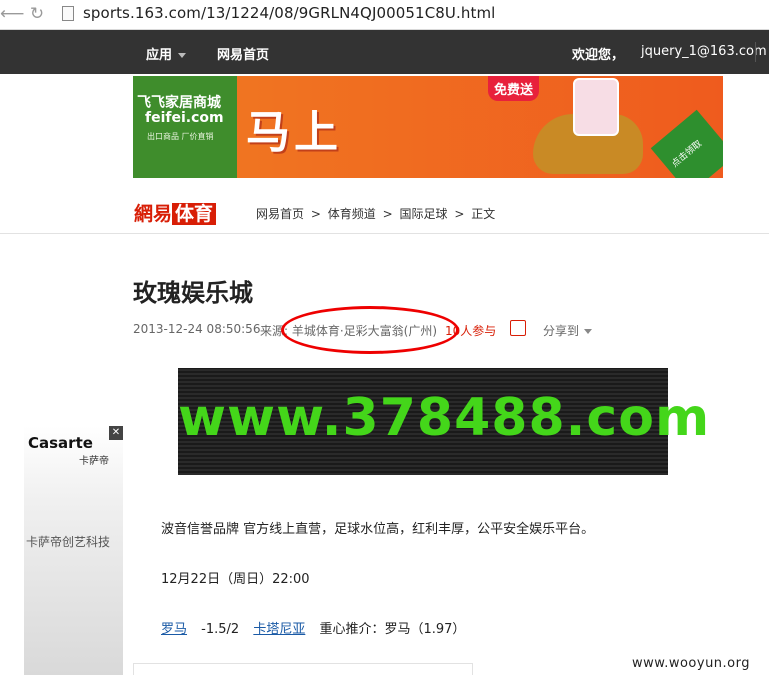 The height and width of the screenshot is (675, 769). I want to click on banner-brand-name: 飞飞家居商城, so click(179, 103).